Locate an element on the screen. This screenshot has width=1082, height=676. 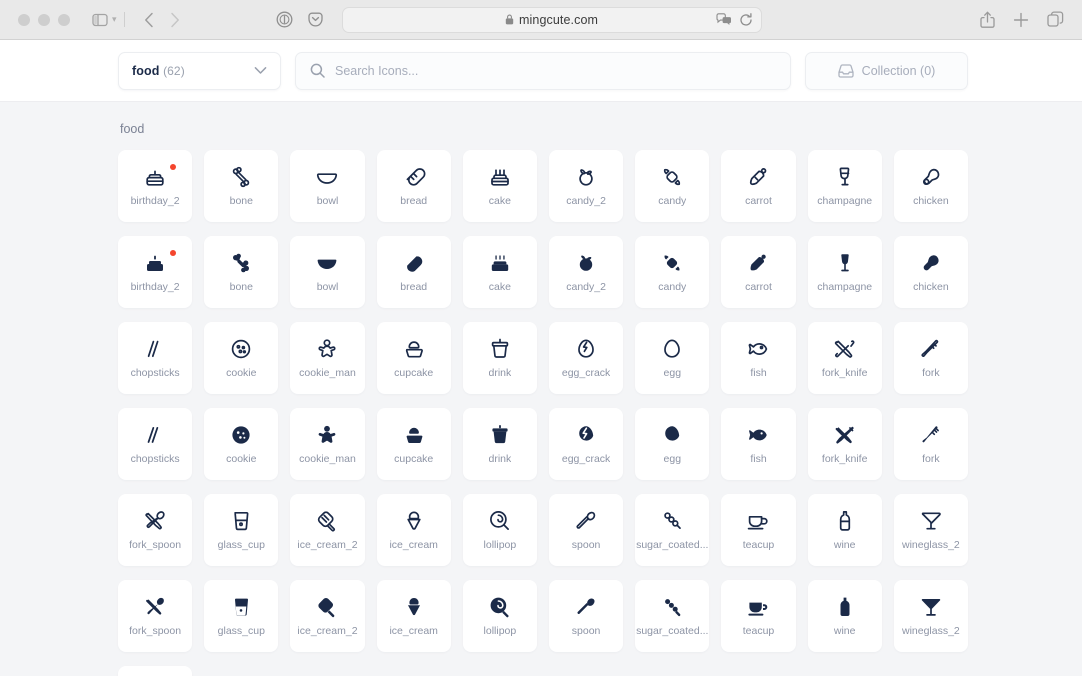
minimize-button is located at coordinates (44, 19).